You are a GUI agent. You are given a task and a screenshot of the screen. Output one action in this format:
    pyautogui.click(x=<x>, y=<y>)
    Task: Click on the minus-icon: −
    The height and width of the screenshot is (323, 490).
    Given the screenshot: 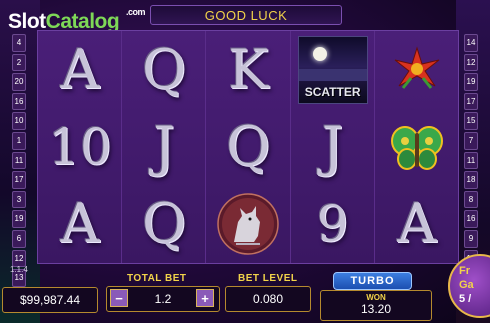 What is the action you would take?
    pyautogui.click(x=119, y=298)
    